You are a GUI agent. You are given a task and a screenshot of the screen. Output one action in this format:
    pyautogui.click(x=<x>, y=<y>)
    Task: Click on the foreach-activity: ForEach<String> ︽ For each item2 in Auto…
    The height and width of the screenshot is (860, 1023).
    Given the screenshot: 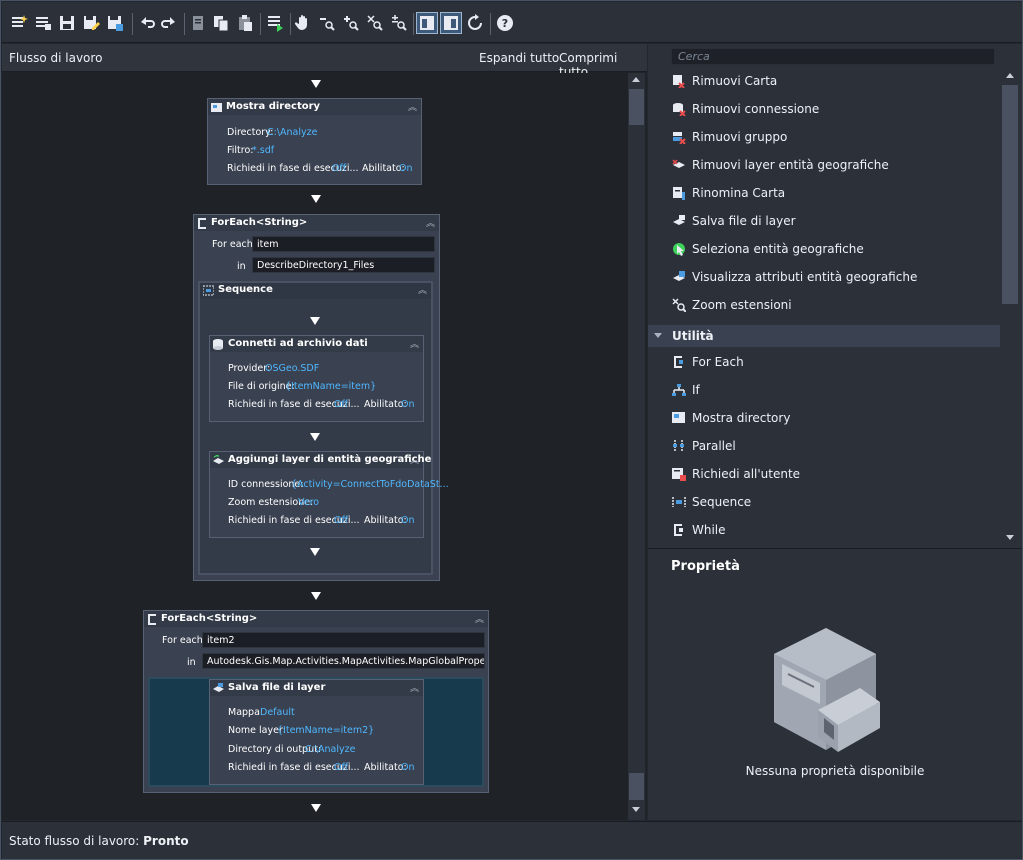 What is the action you would take?
    pyautogui.click(x=316, y=701)
    